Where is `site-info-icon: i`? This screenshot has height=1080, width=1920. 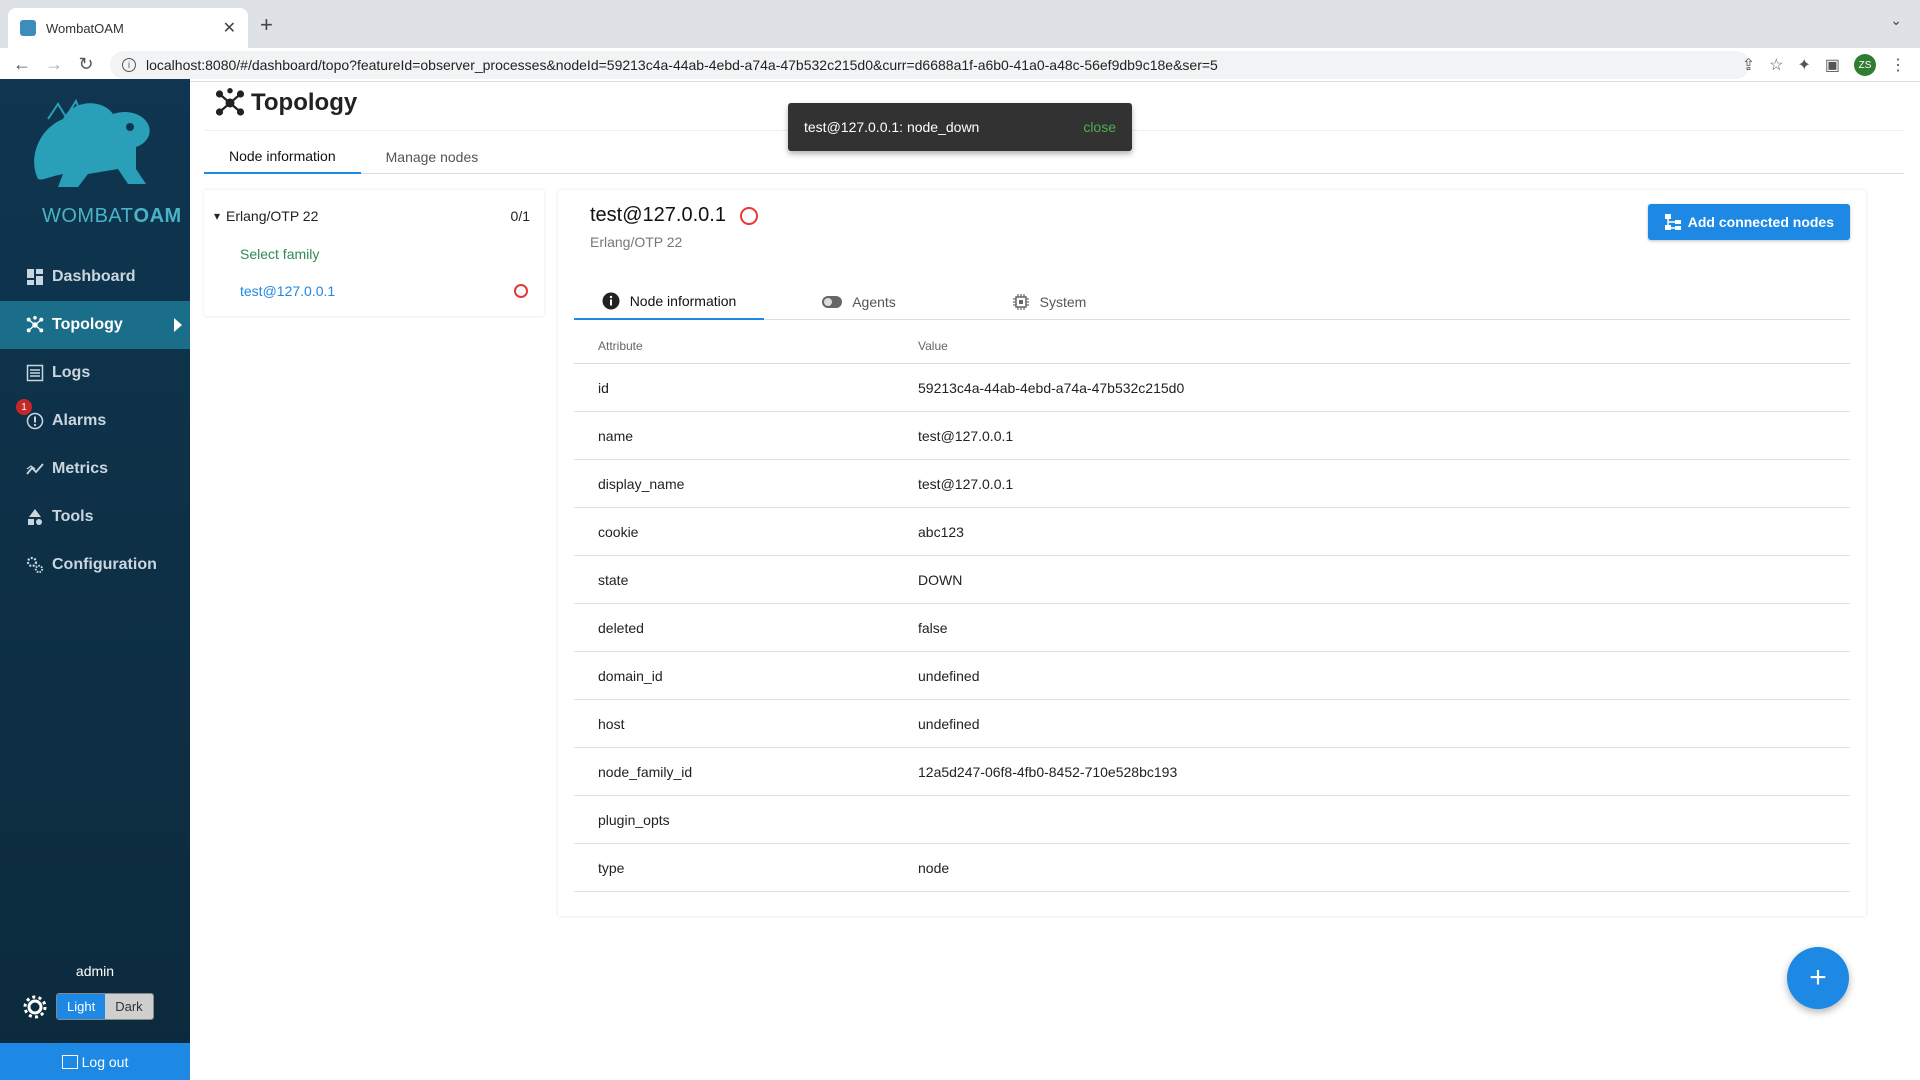
site-info-icon: i is located at coordinates (129, 65).